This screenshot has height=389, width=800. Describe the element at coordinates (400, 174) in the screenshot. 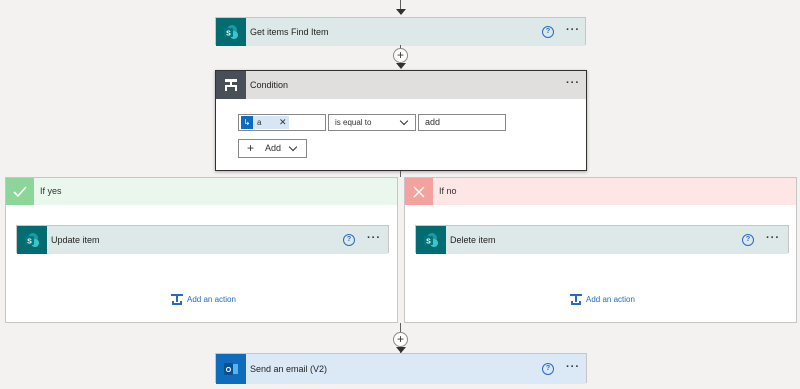

I see `connector-line` at that location.